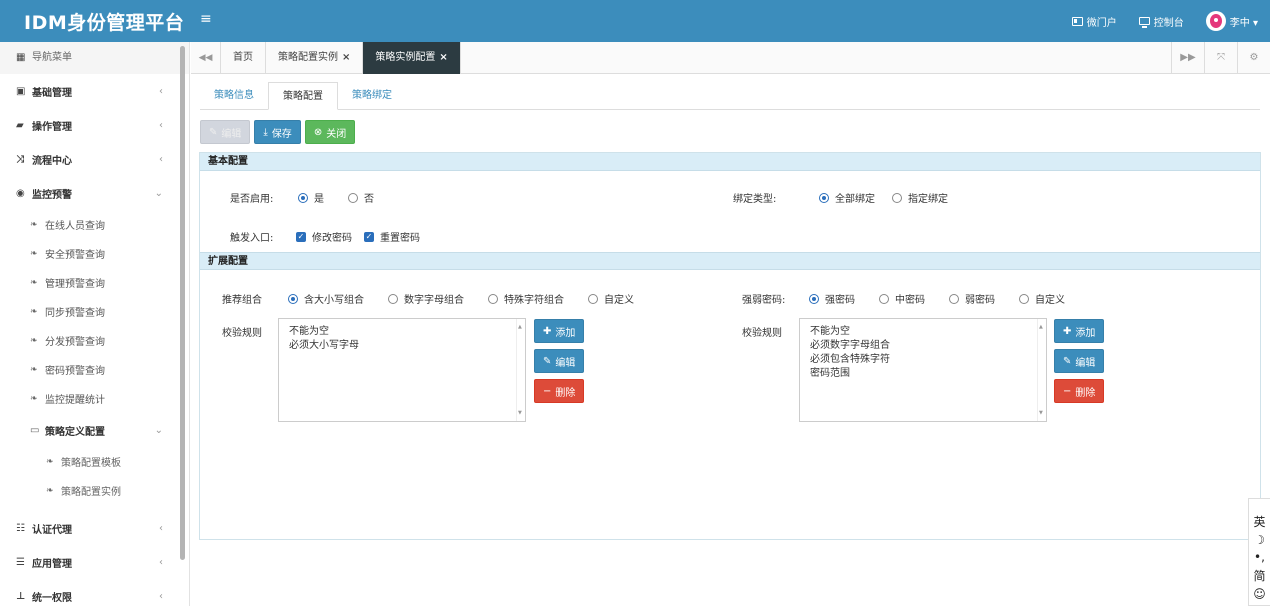 The height and width of the screenshot is (606, 1270). I want to click on strength-medium-radio: 中密码, so click(902, 298).